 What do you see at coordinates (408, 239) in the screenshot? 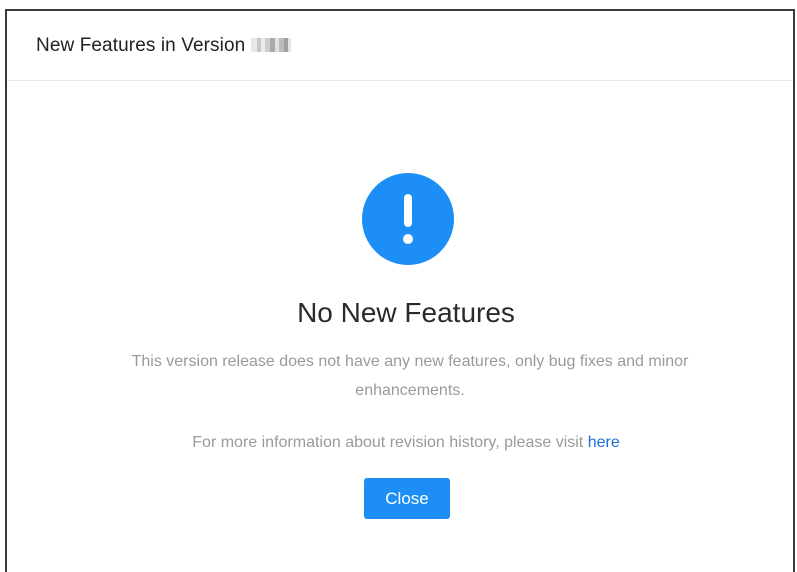
I see `exclamation-dot` at bounding box center [408, 239].